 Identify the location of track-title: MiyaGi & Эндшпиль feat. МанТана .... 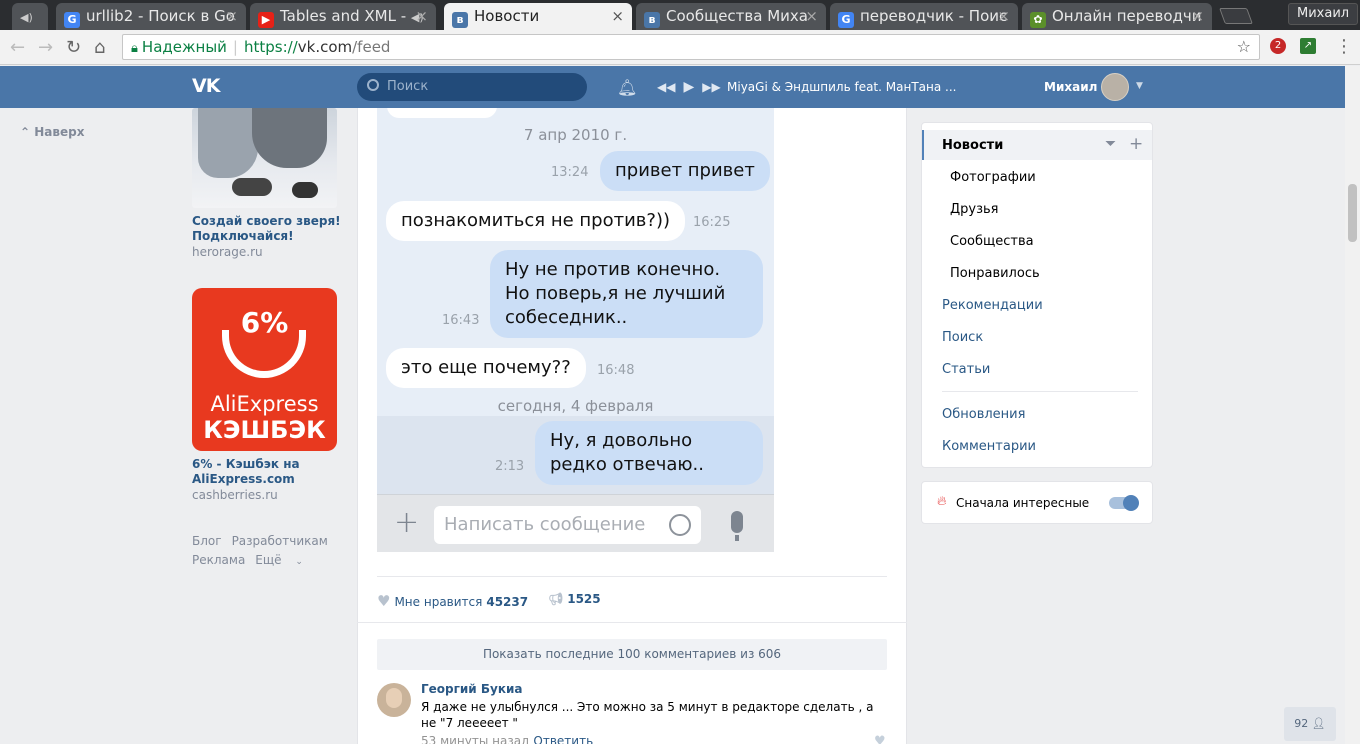
(841, 87).